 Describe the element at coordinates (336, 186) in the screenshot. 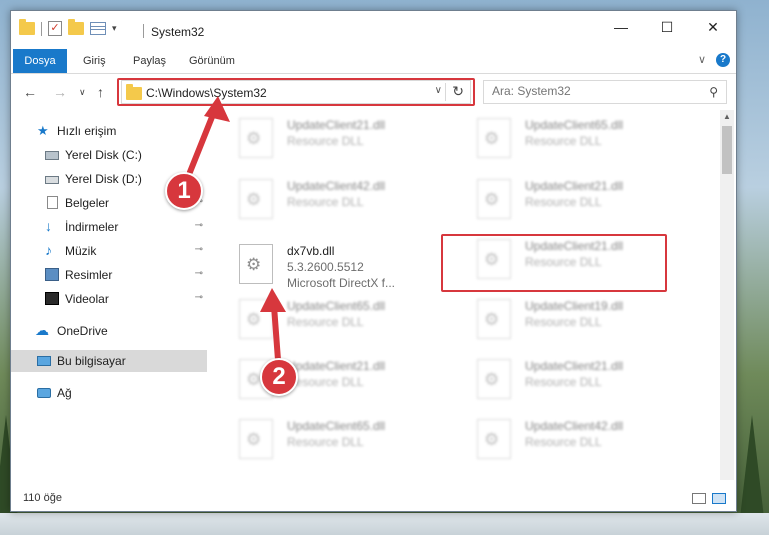

I see `file-name: UpdateClient42.dll` at that location.